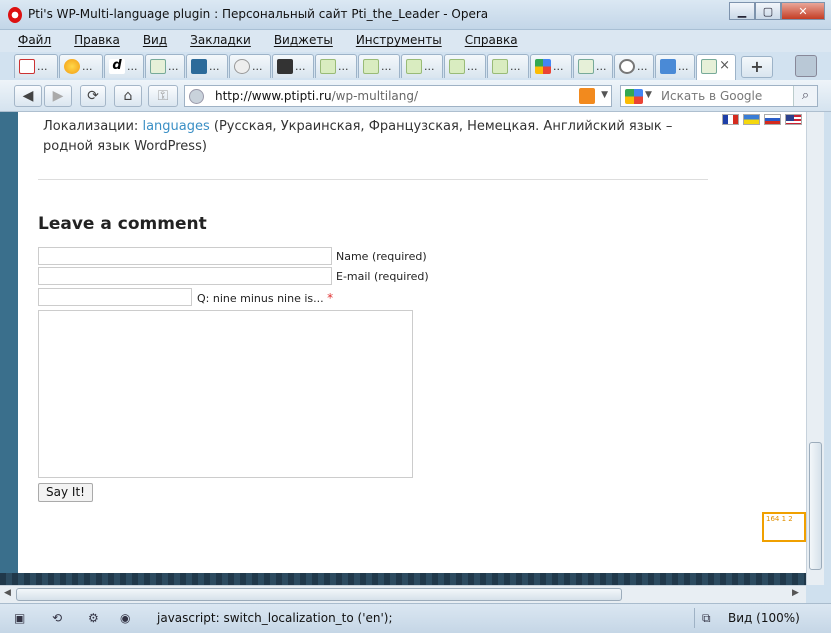 The height and width of the screenshot is (633, 831). What do you see at coordinates (694, 618) in the screenshot?
I see `status-separator` at bounding box center [694, 618].